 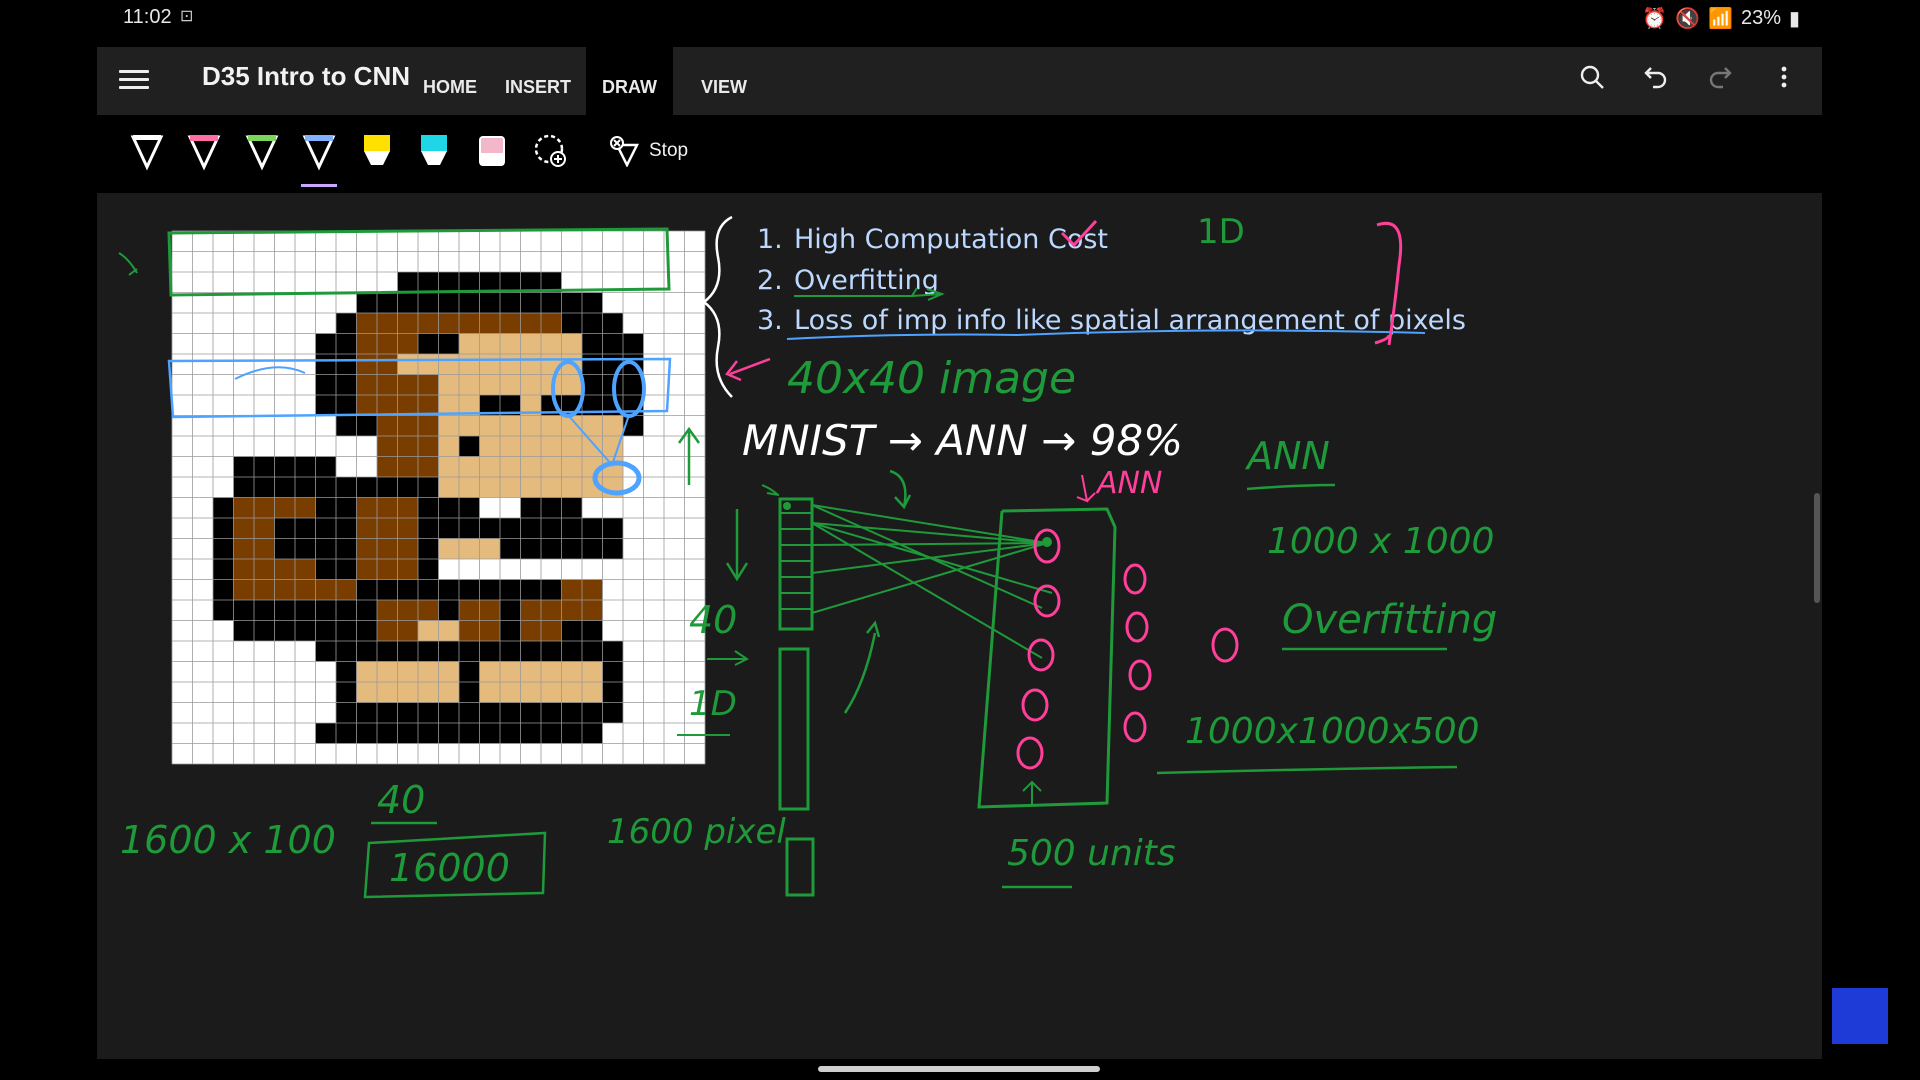 What do you see at coordinates (262, 151) in the screenshot?
I see `pen-green-icon` at bounding box center [262, 151].